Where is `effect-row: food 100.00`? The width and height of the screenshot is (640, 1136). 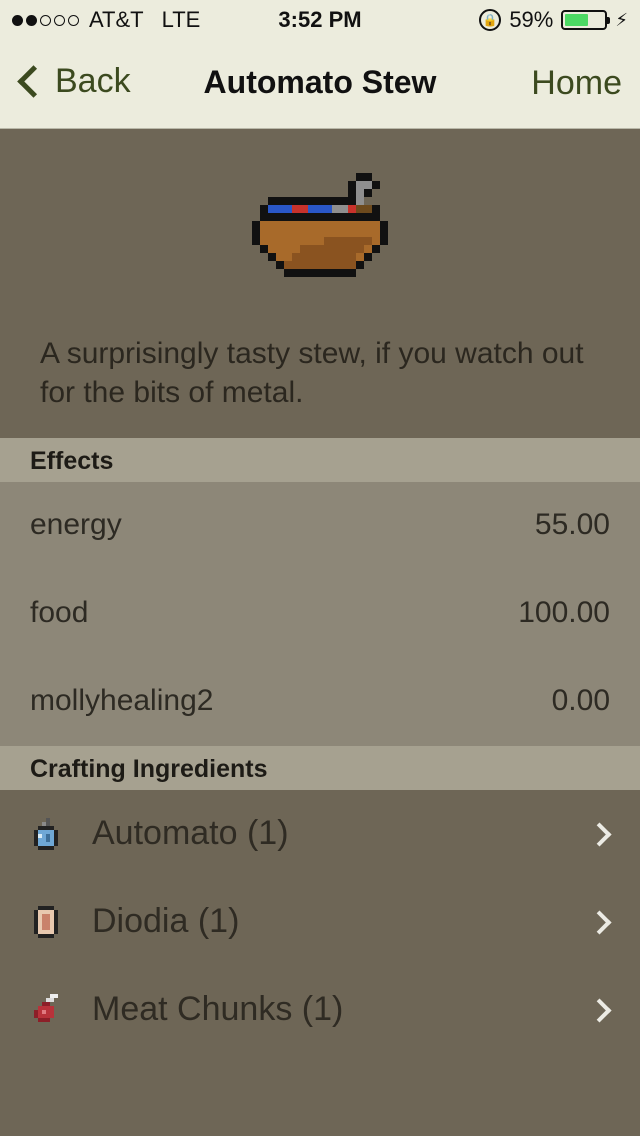
effect-row: food 100.00 is located at coordinates (320, 614).